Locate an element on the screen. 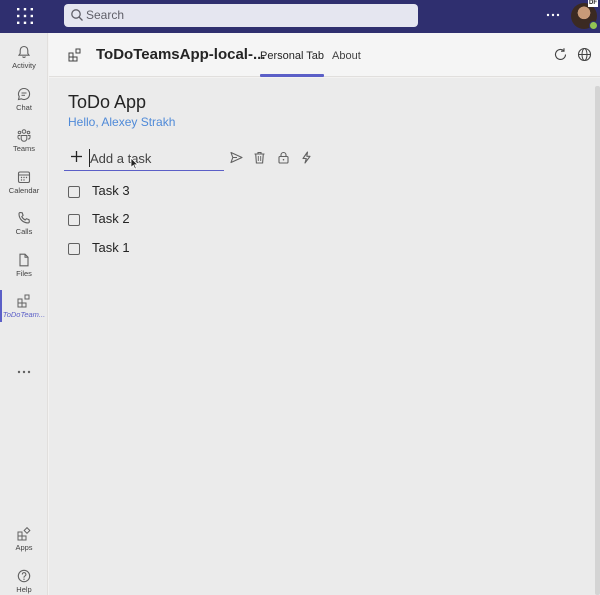  rail-item-teams: Teams is located at coordinates (24, 142).